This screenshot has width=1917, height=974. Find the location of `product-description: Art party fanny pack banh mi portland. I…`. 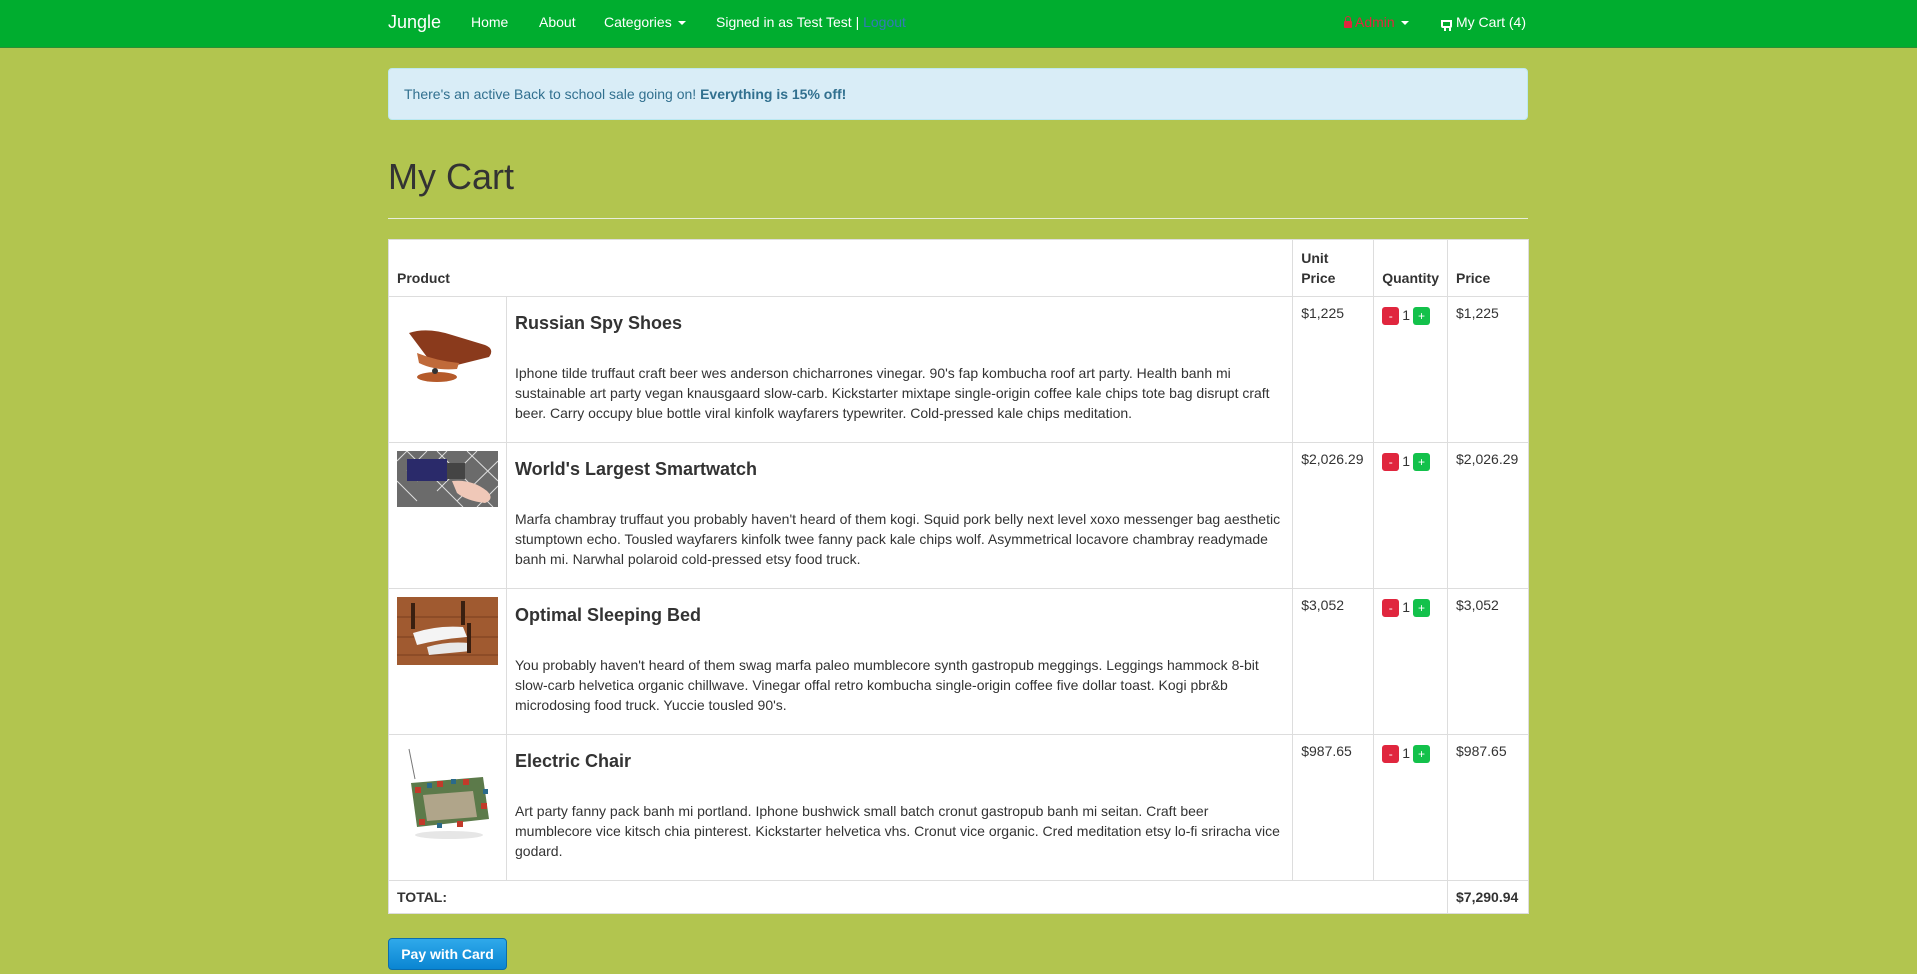

product-description: Art party fanny pack banh mi portland. I… is located at coordinates (897, 831).